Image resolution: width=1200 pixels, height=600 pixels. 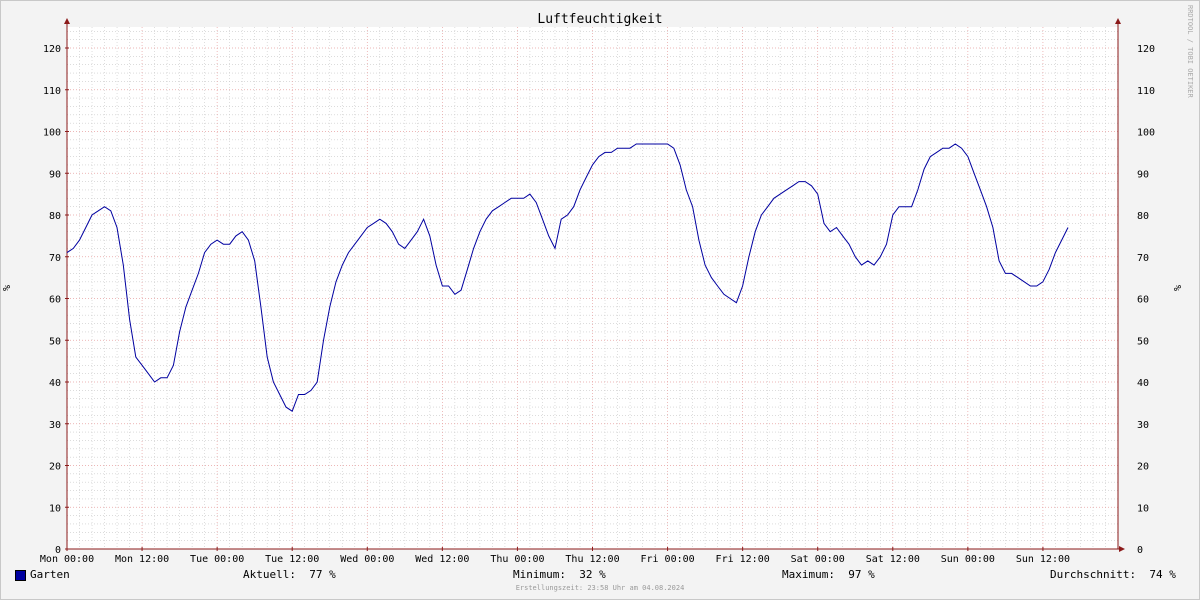 I want to click on y-tick-label-right: 20, so click(x=1143, y=467).